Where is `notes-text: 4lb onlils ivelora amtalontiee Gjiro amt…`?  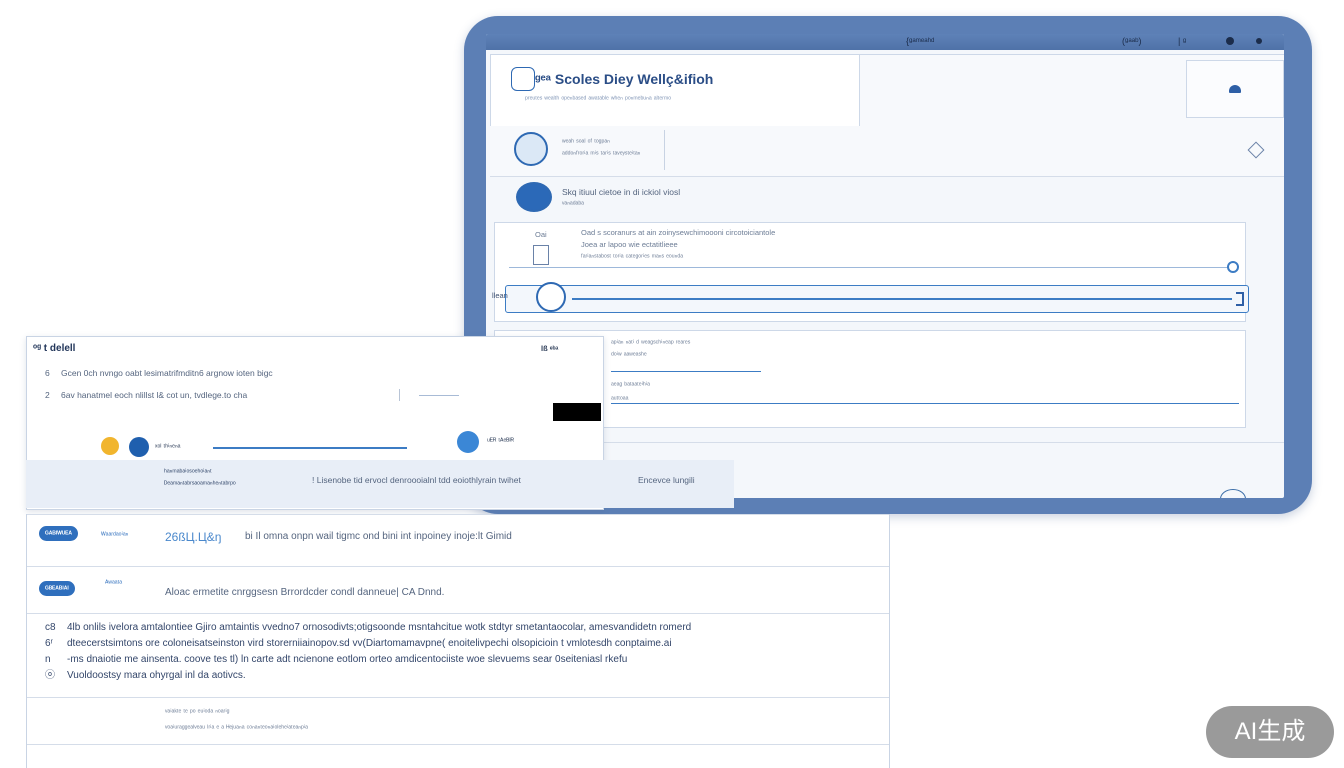
notes-text: 4lb onlils ivelora amtalontiee Gjiro amt… is located at coordinates (379, 652).